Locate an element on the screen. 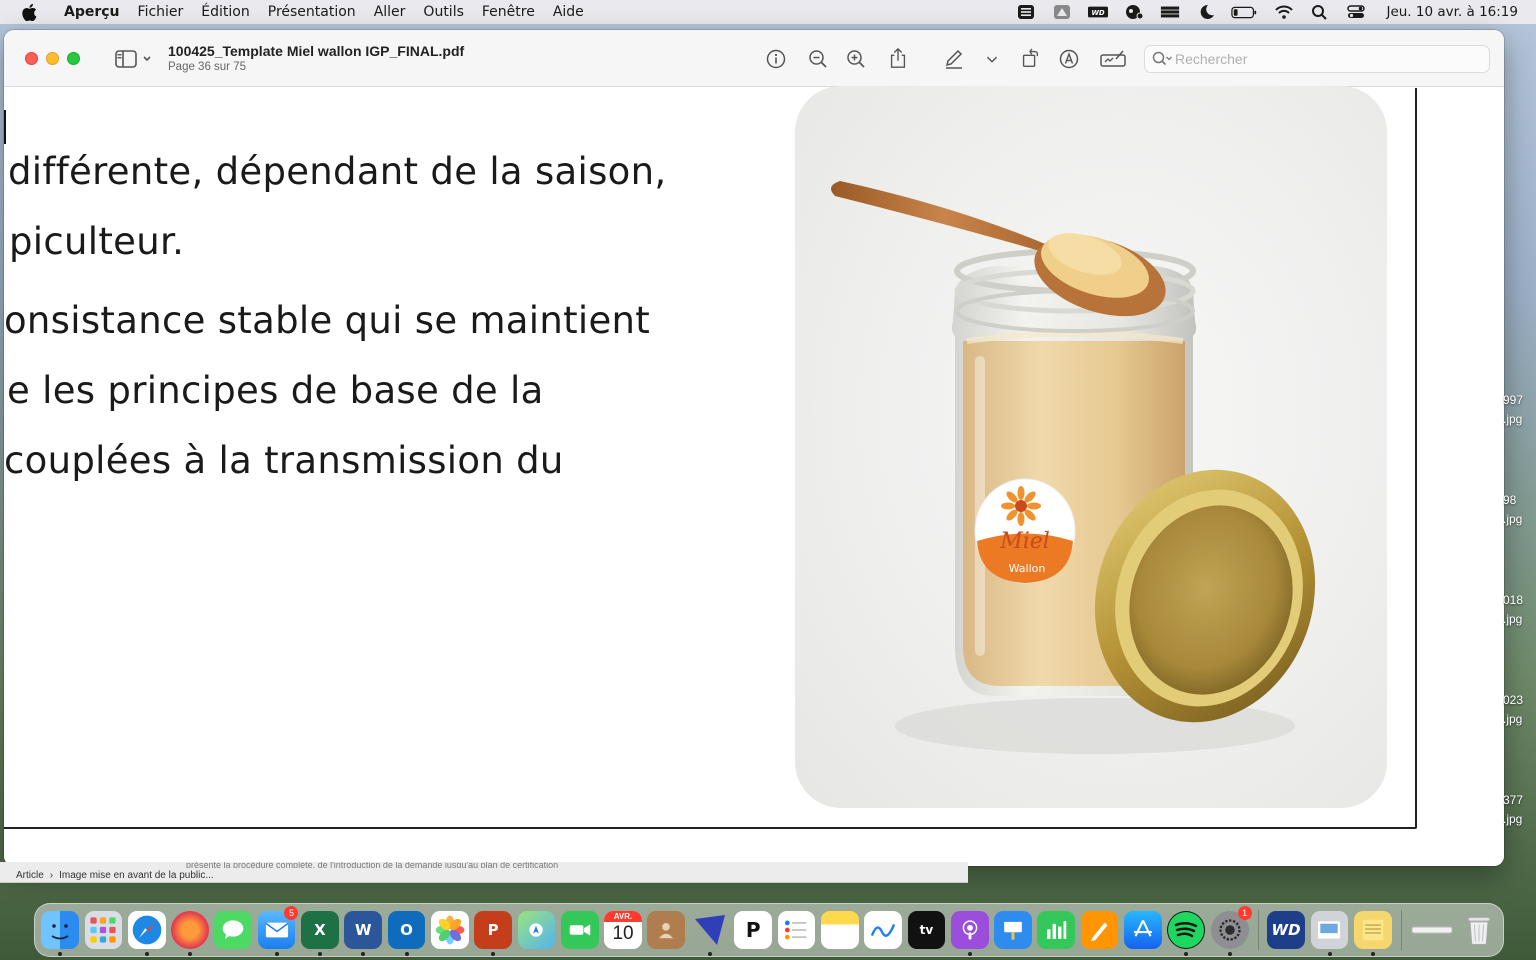 This screenshot has width=1536, height=960. menu-aide: Aide is located at coordinates (568, 12).